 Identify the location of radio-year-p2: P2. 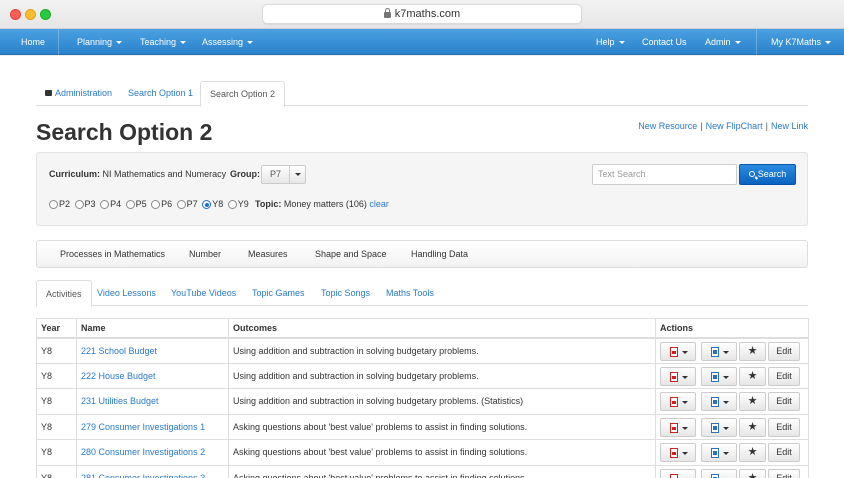
(59, 204).